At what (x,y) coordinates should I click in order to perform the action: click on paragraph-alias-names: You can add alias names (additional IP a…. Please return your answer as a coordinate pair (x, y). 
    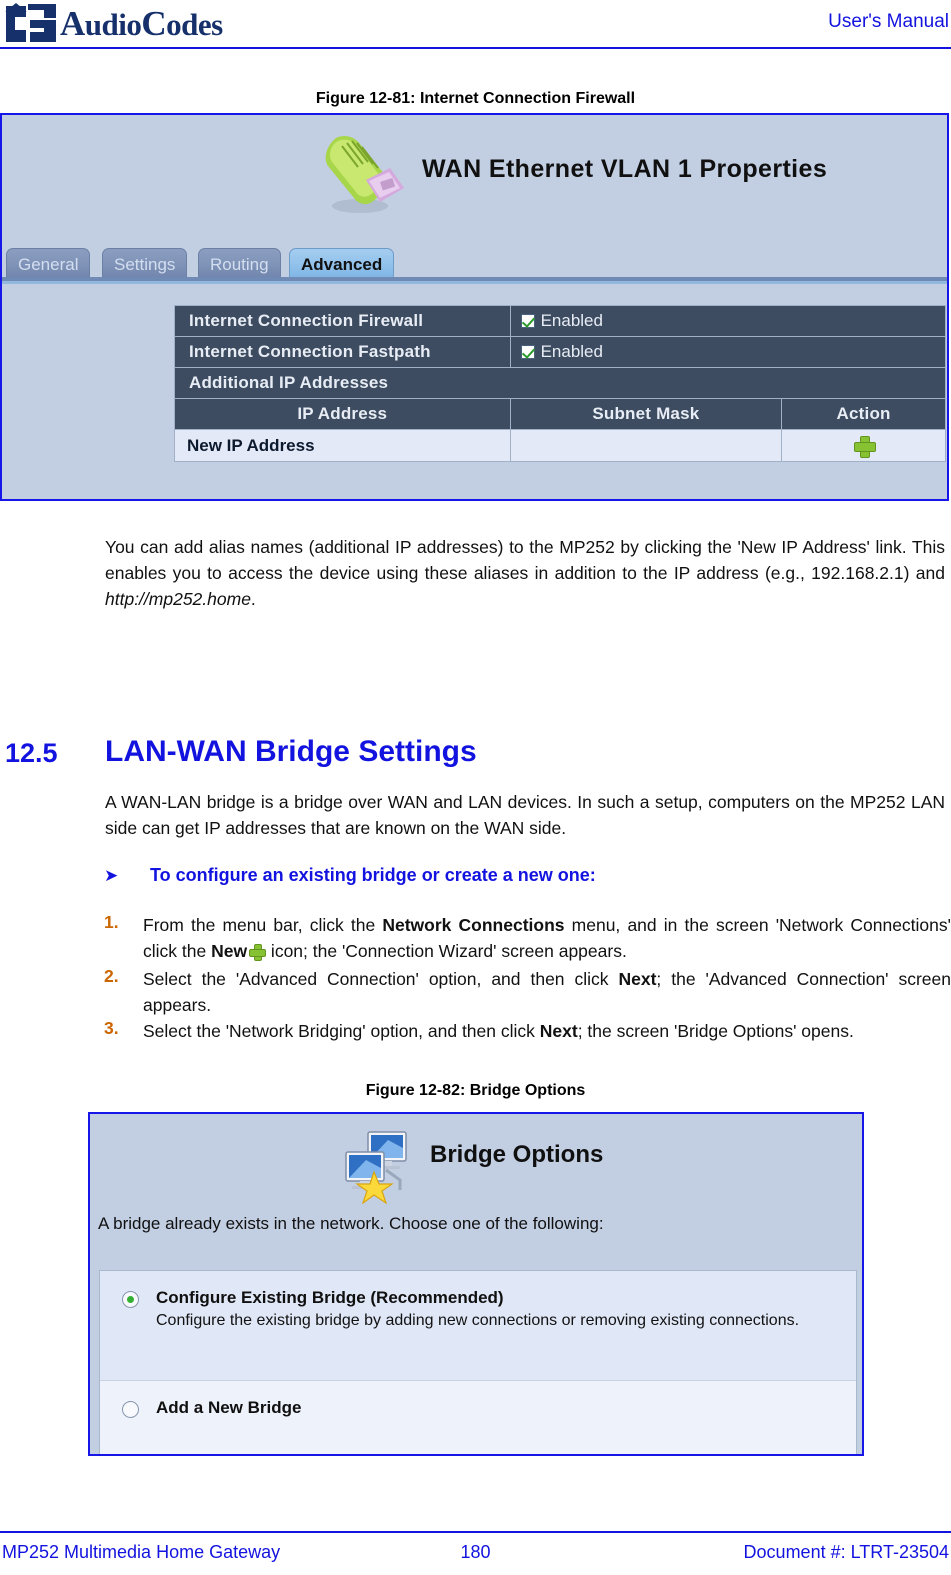
    Looking at the image, I should click on (525, 573).